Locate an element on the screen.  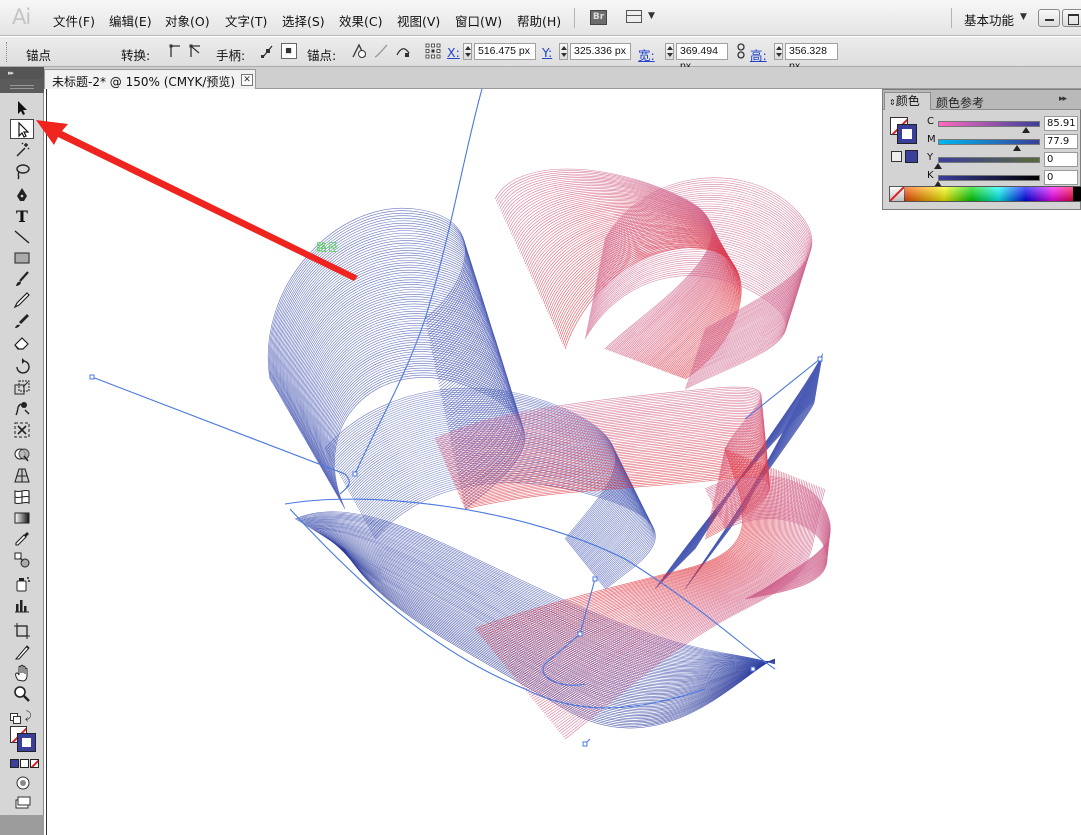
show-handles-icon is located at coordinates (268, 51).